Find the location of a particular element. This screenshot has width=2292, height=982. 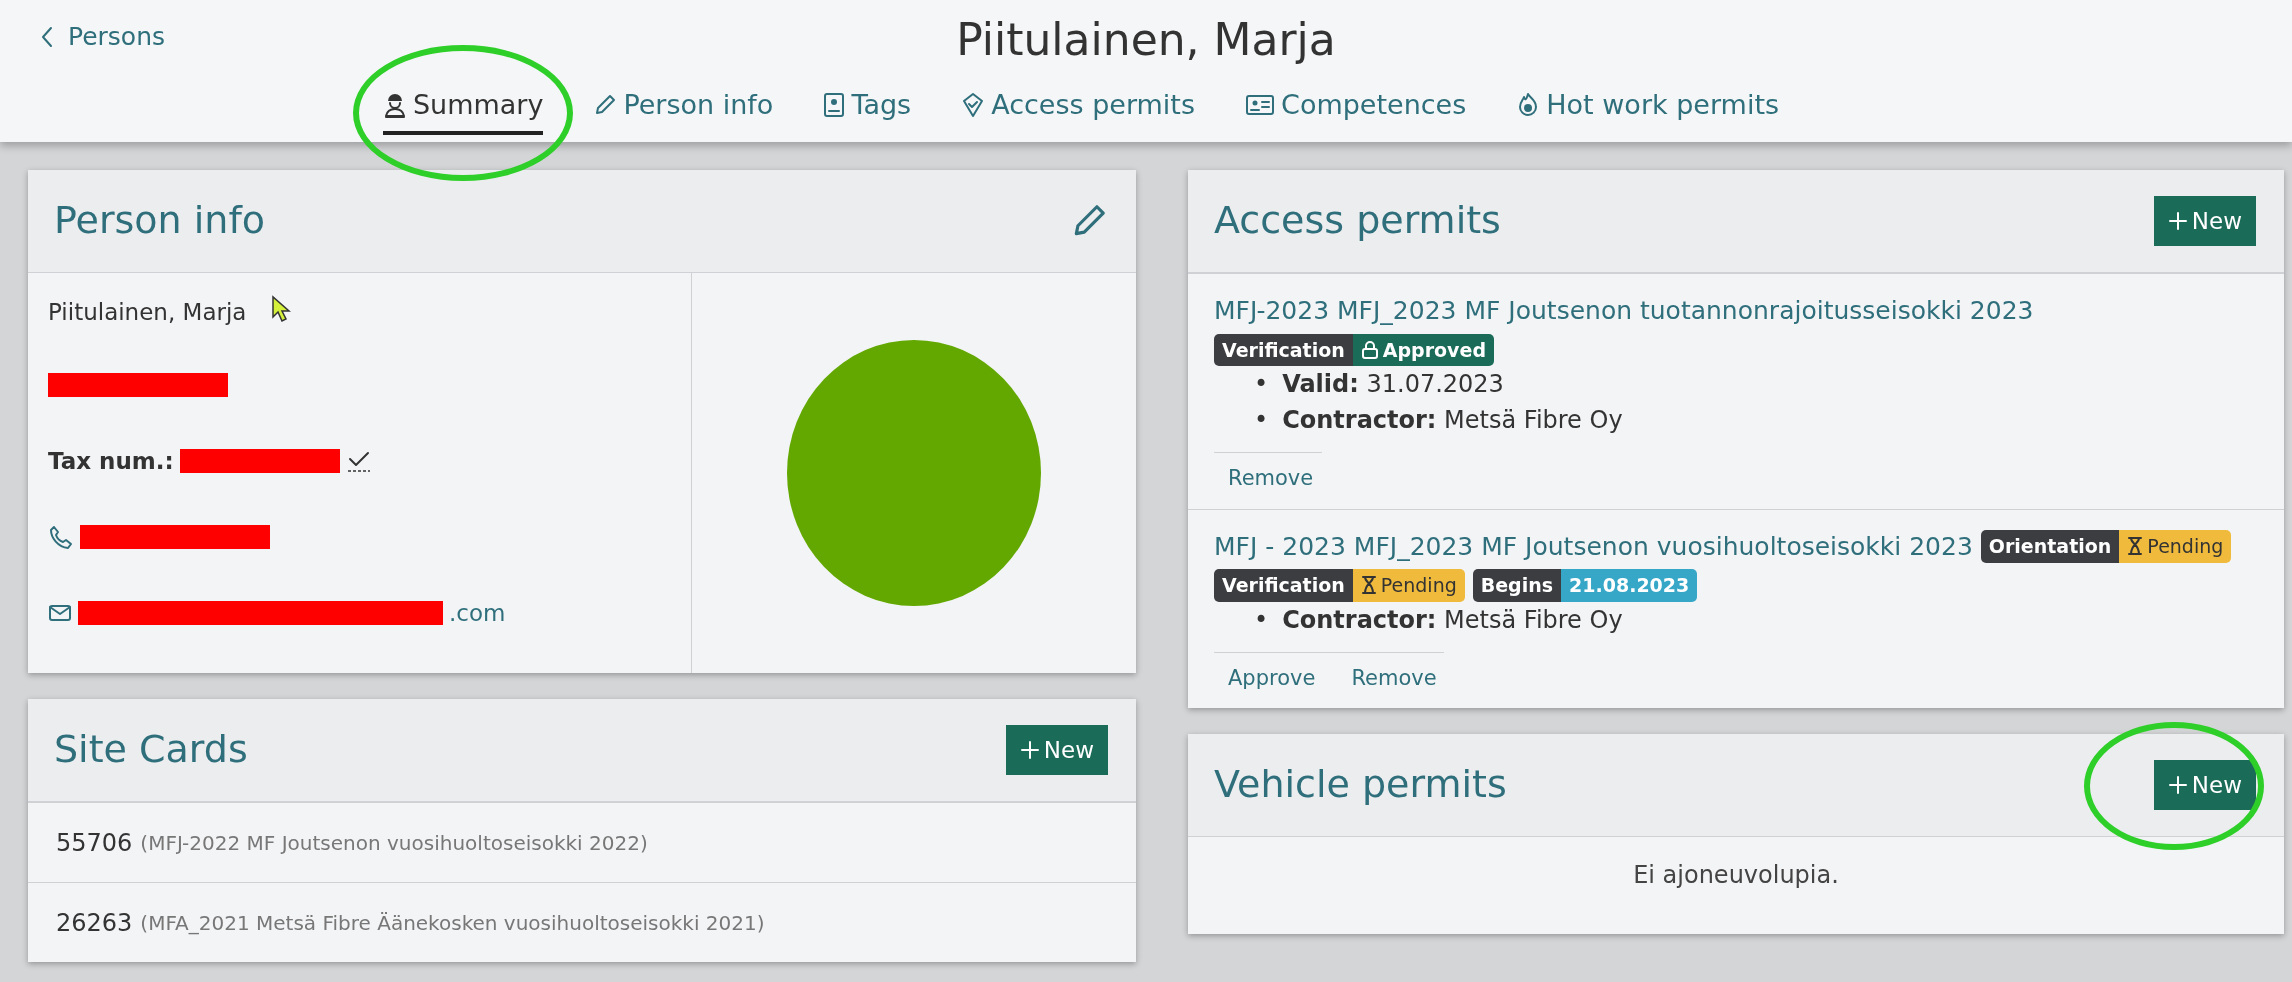

field-label: Tax num.: is located at coordinates (111, 461).